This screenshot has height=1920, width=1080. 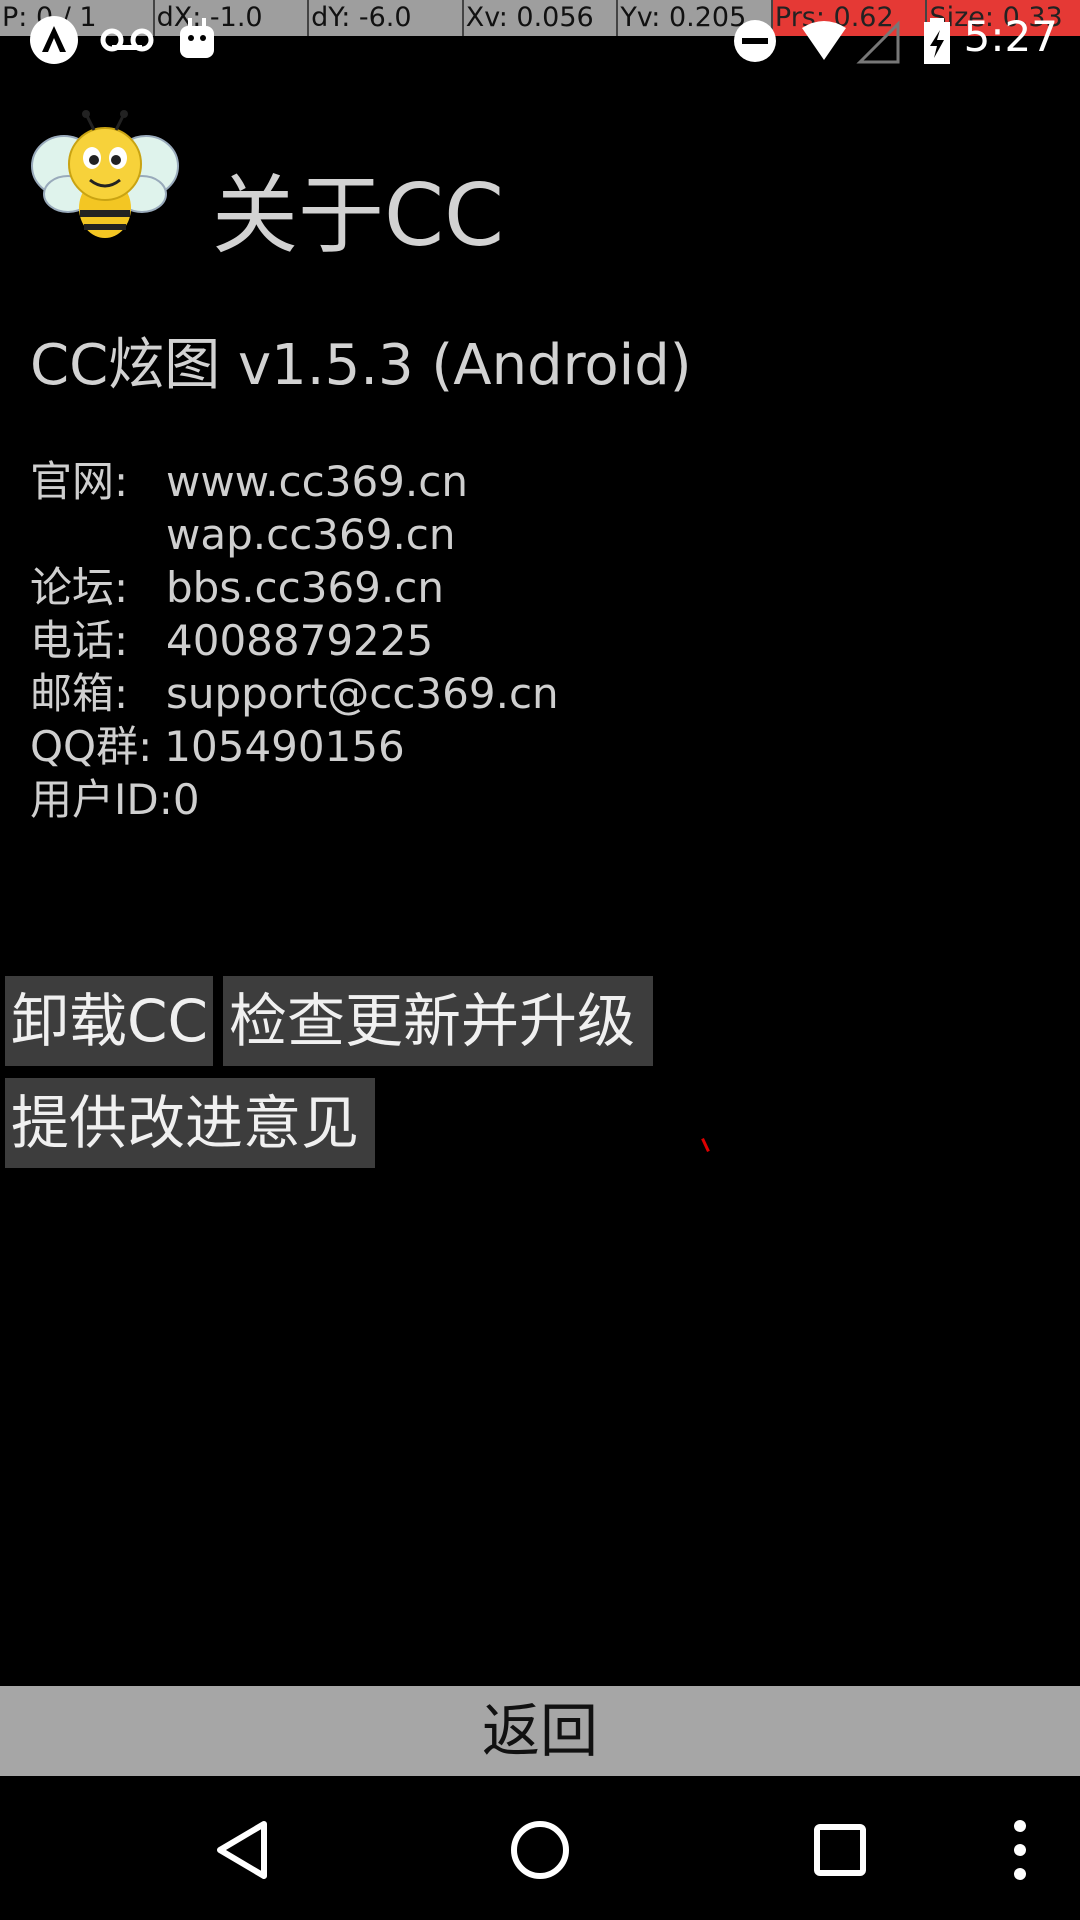 I want to click on email-label: 邮箱:, so click(x=79, y=693).